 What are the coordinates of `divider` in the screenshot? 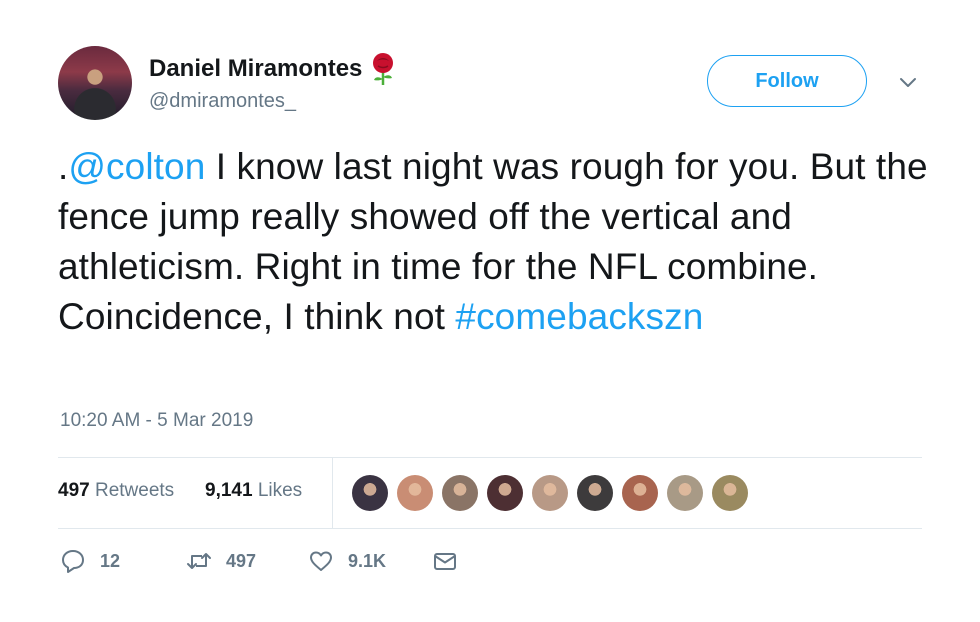 It's located at (490, 528).